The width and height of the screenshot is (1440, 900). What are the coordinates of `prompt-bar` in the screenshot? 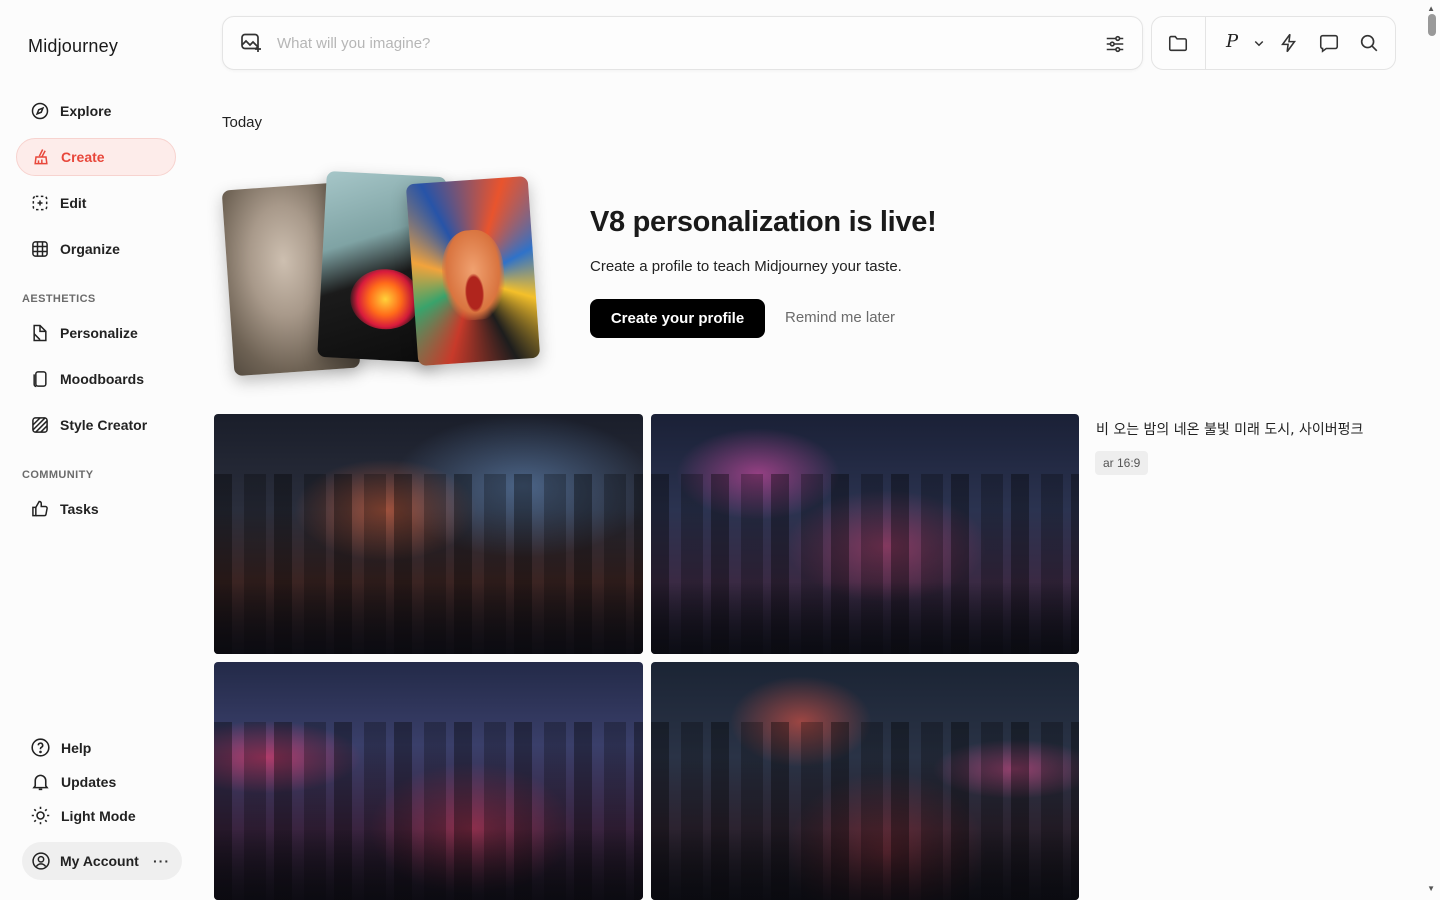 It's located at (682, 43).